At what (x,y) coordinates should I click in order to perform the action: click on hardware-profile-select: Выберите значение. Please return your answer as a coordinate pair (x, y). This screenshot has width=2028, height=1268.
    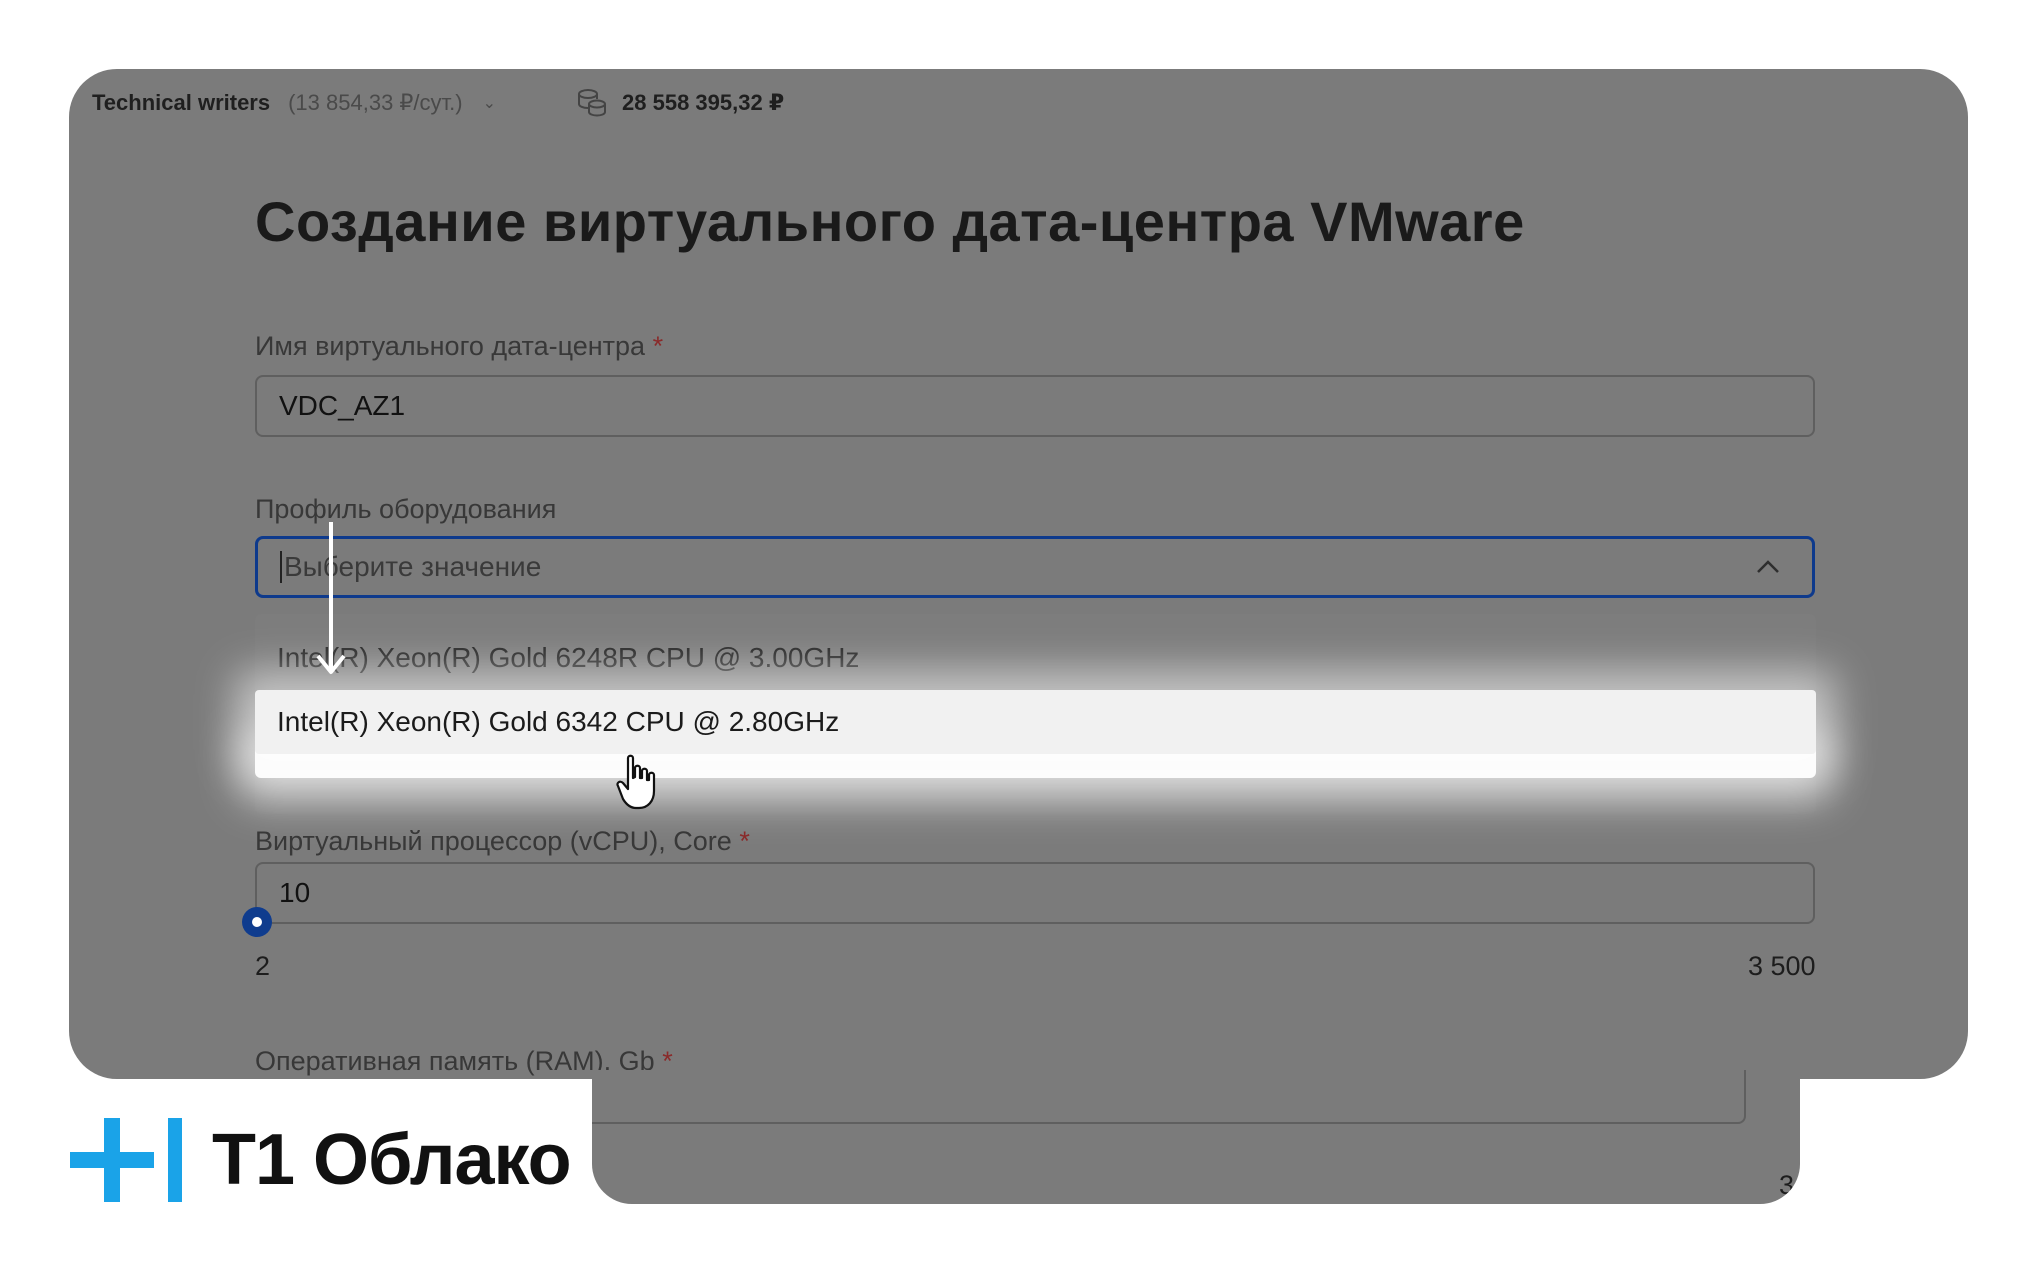
    Looking at the image, I should click on (1035, 567).